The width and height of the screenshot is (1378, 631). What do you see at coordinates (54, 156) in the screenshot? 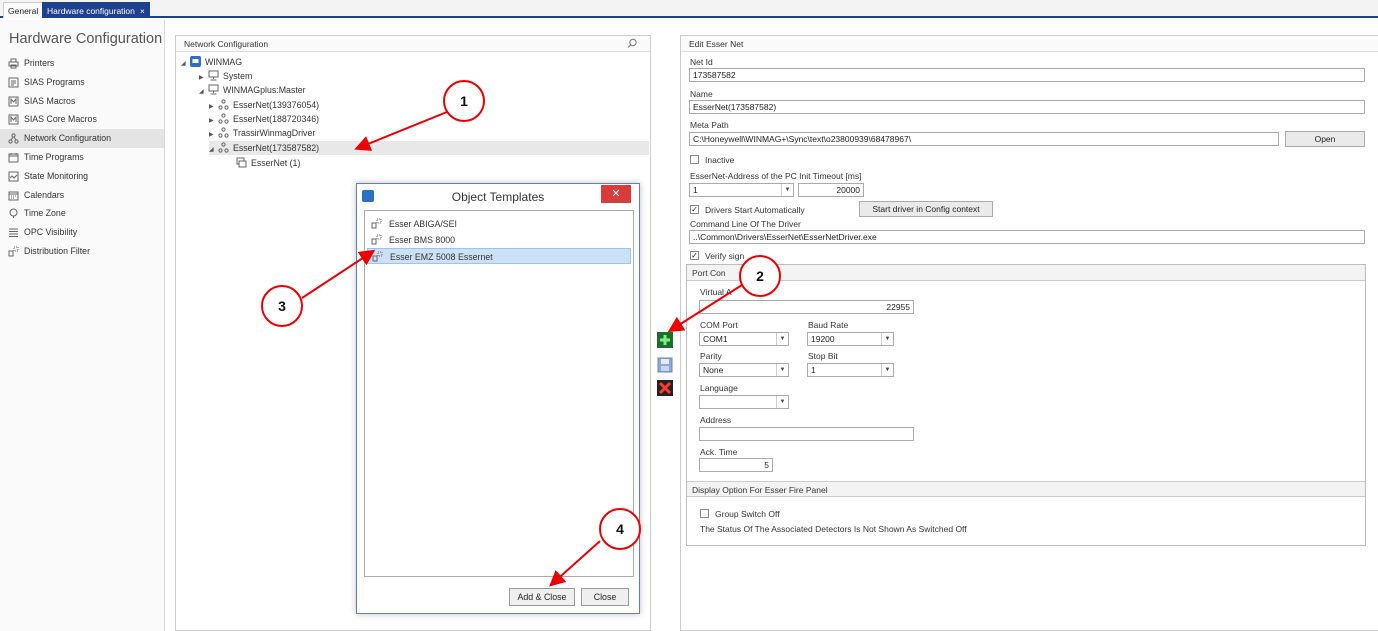
I see `nav-item-label: Time Programs` at bounding box center [54, 156].